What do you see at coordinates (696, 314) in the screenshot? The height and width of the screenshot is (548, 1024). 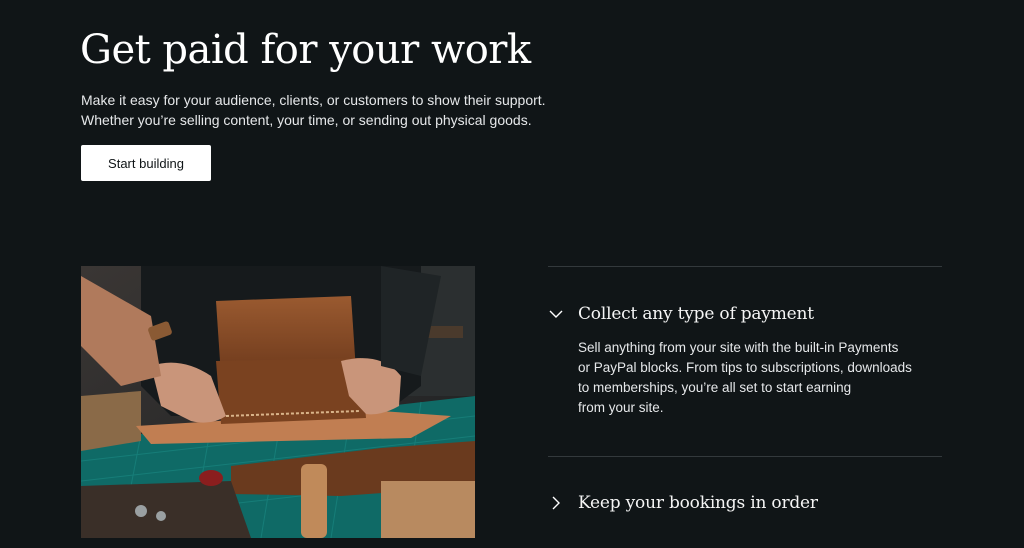 I see `accordion-title: Collect any type of payment` at bounding box center [696, 314].